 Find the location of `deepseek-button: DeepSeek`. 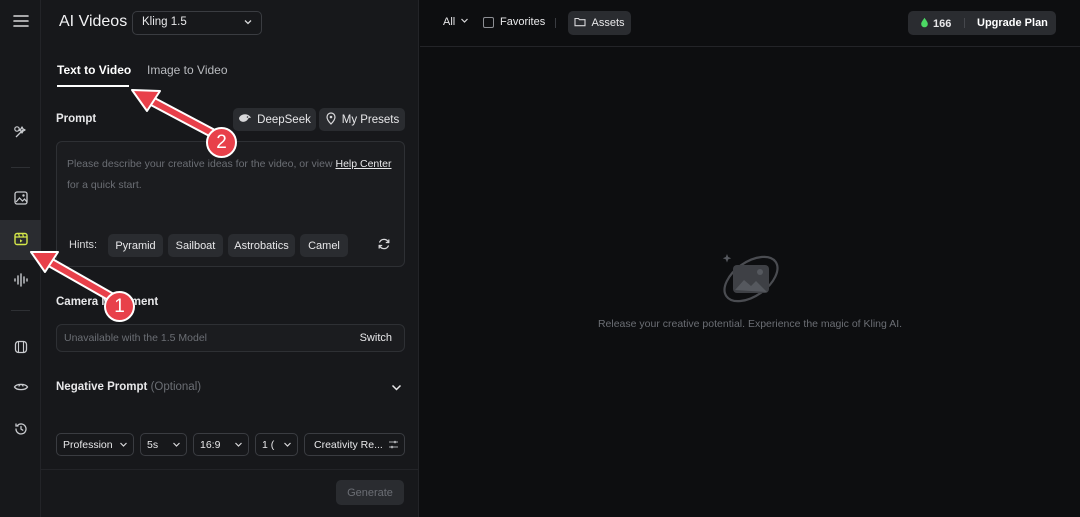

deepseek-button: DeepSeek is located at coordinates (274, 119).